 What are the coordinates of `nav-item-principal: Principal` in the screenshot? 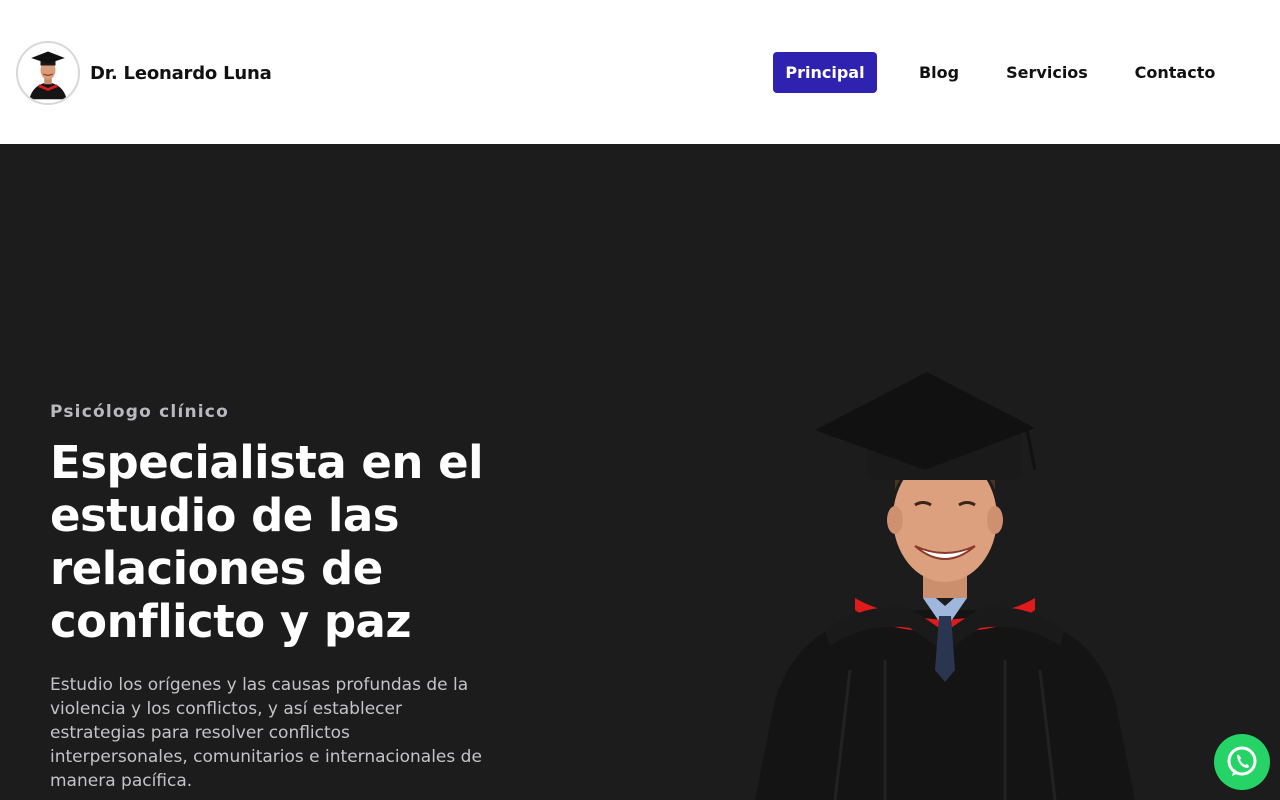 It's located at (825, 72).